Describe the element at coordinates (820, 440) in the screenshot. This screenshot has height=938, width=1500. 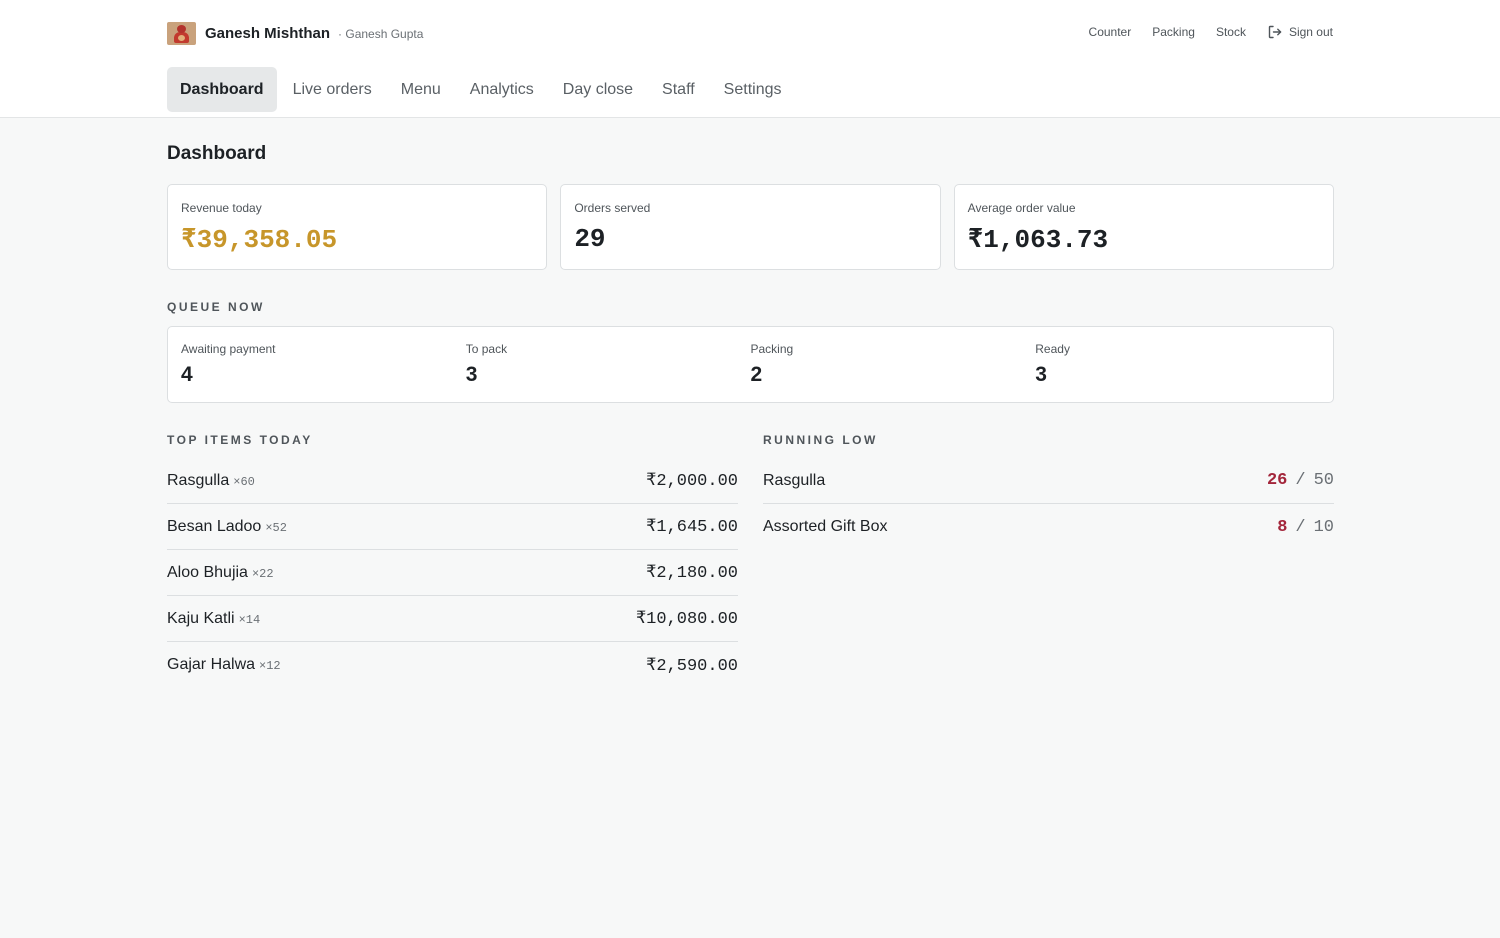
I see `running-low-title: RUNNING LOW` at that location.